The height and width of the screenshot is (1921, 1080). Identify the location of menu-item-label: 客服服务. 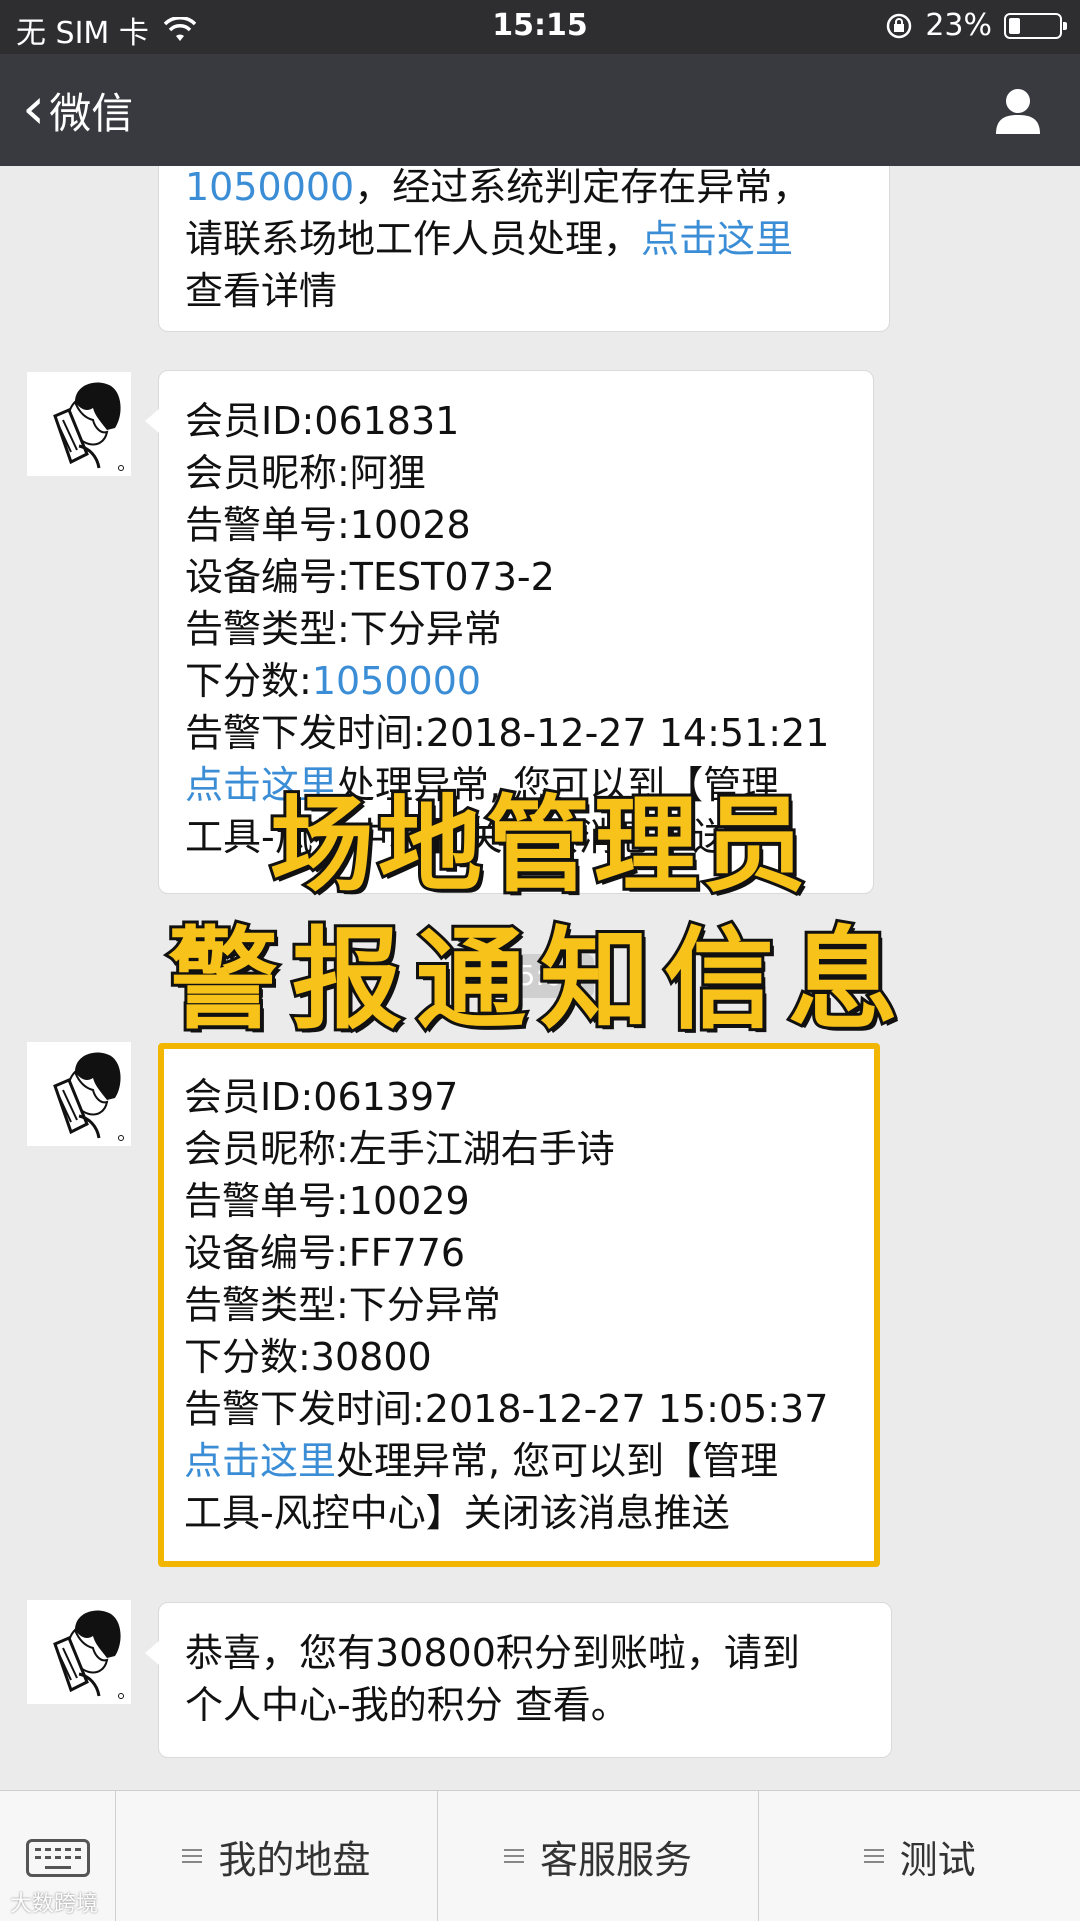
(616, 1859).